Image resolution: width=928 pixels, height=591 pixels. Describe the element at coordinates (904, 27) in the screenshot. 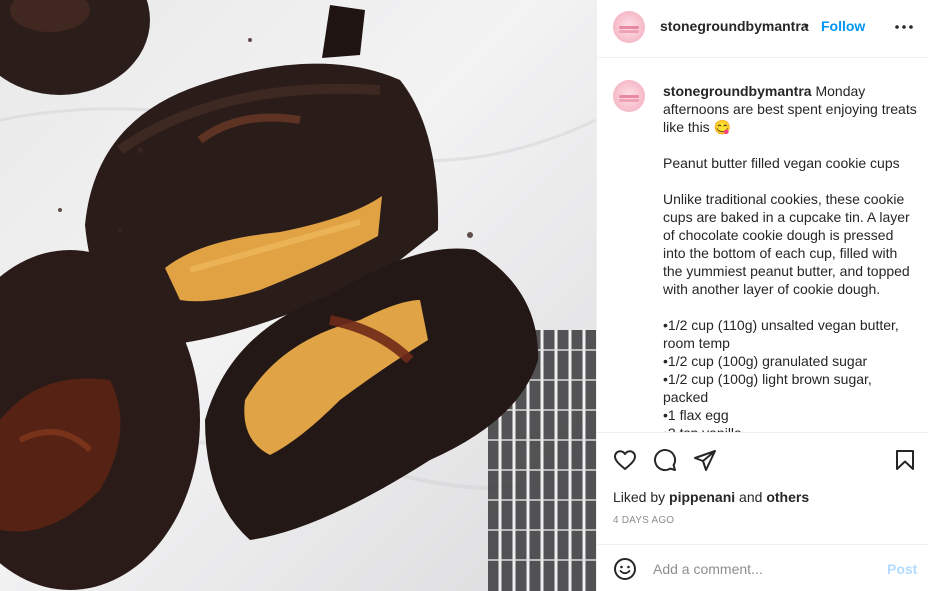

I see `more-options-icon` at that location.